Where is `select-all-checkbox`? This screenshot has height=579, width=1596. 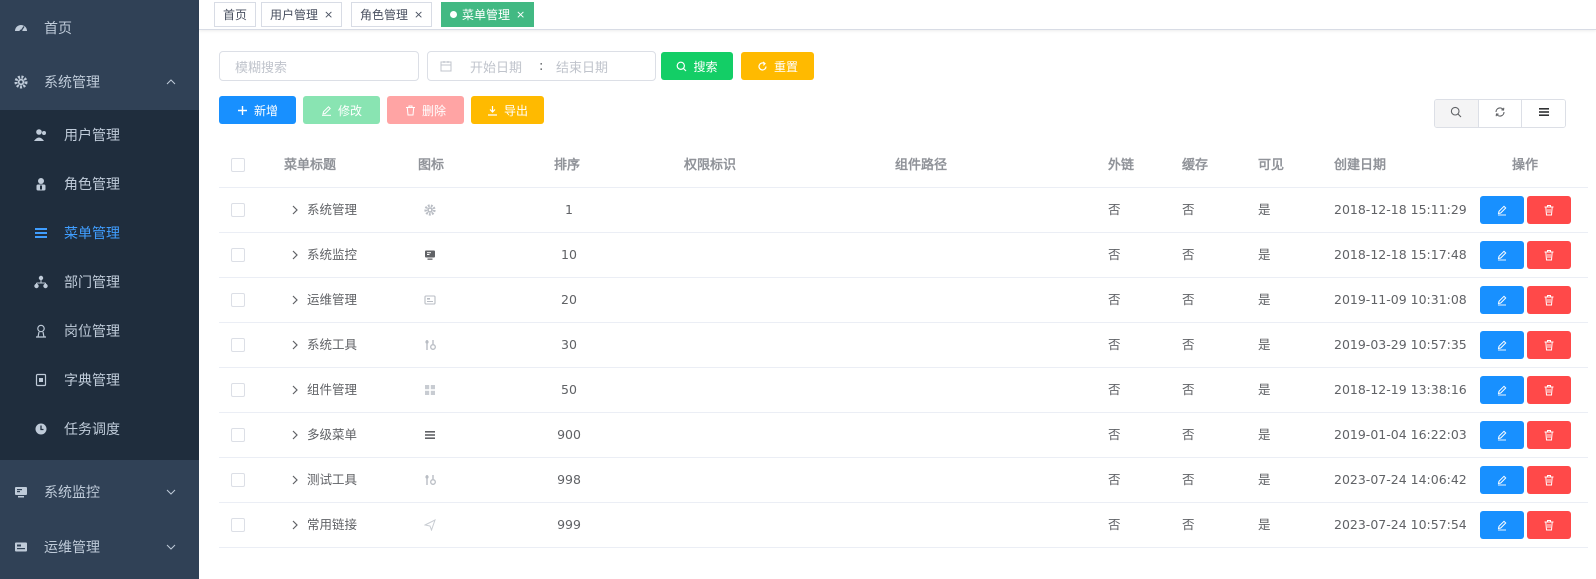
select-all-checkbox is located at coordinates (238, 165).